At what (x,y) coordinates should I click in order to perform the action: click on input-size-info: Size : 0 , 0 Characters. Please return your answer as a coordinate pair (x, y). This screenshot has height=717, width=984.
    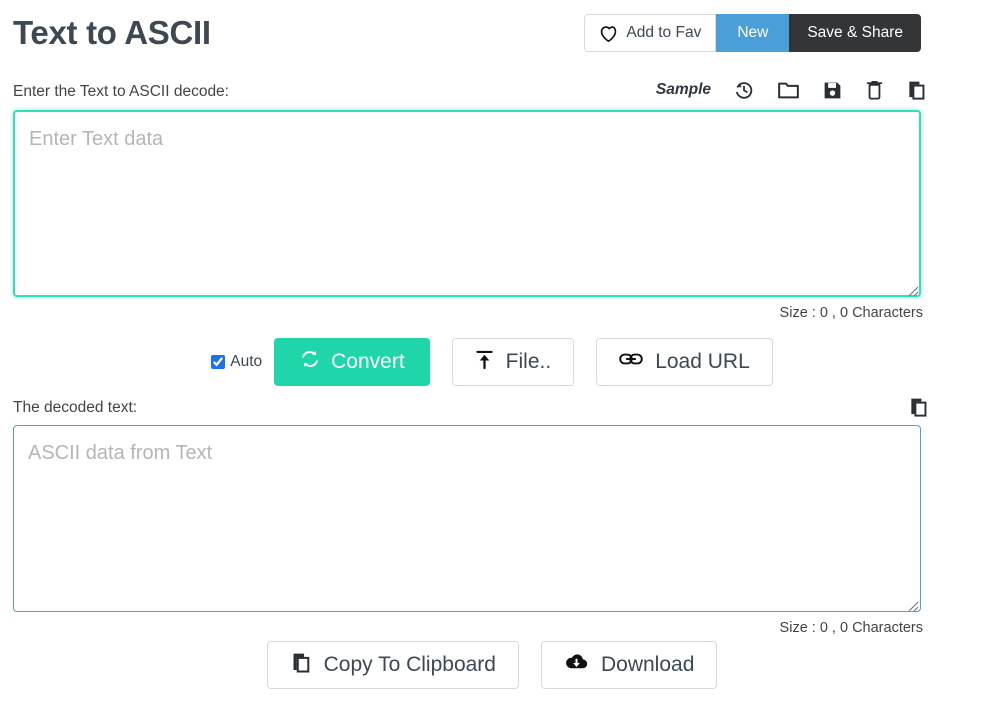
    Looking at the image, I should click on (851, 313).